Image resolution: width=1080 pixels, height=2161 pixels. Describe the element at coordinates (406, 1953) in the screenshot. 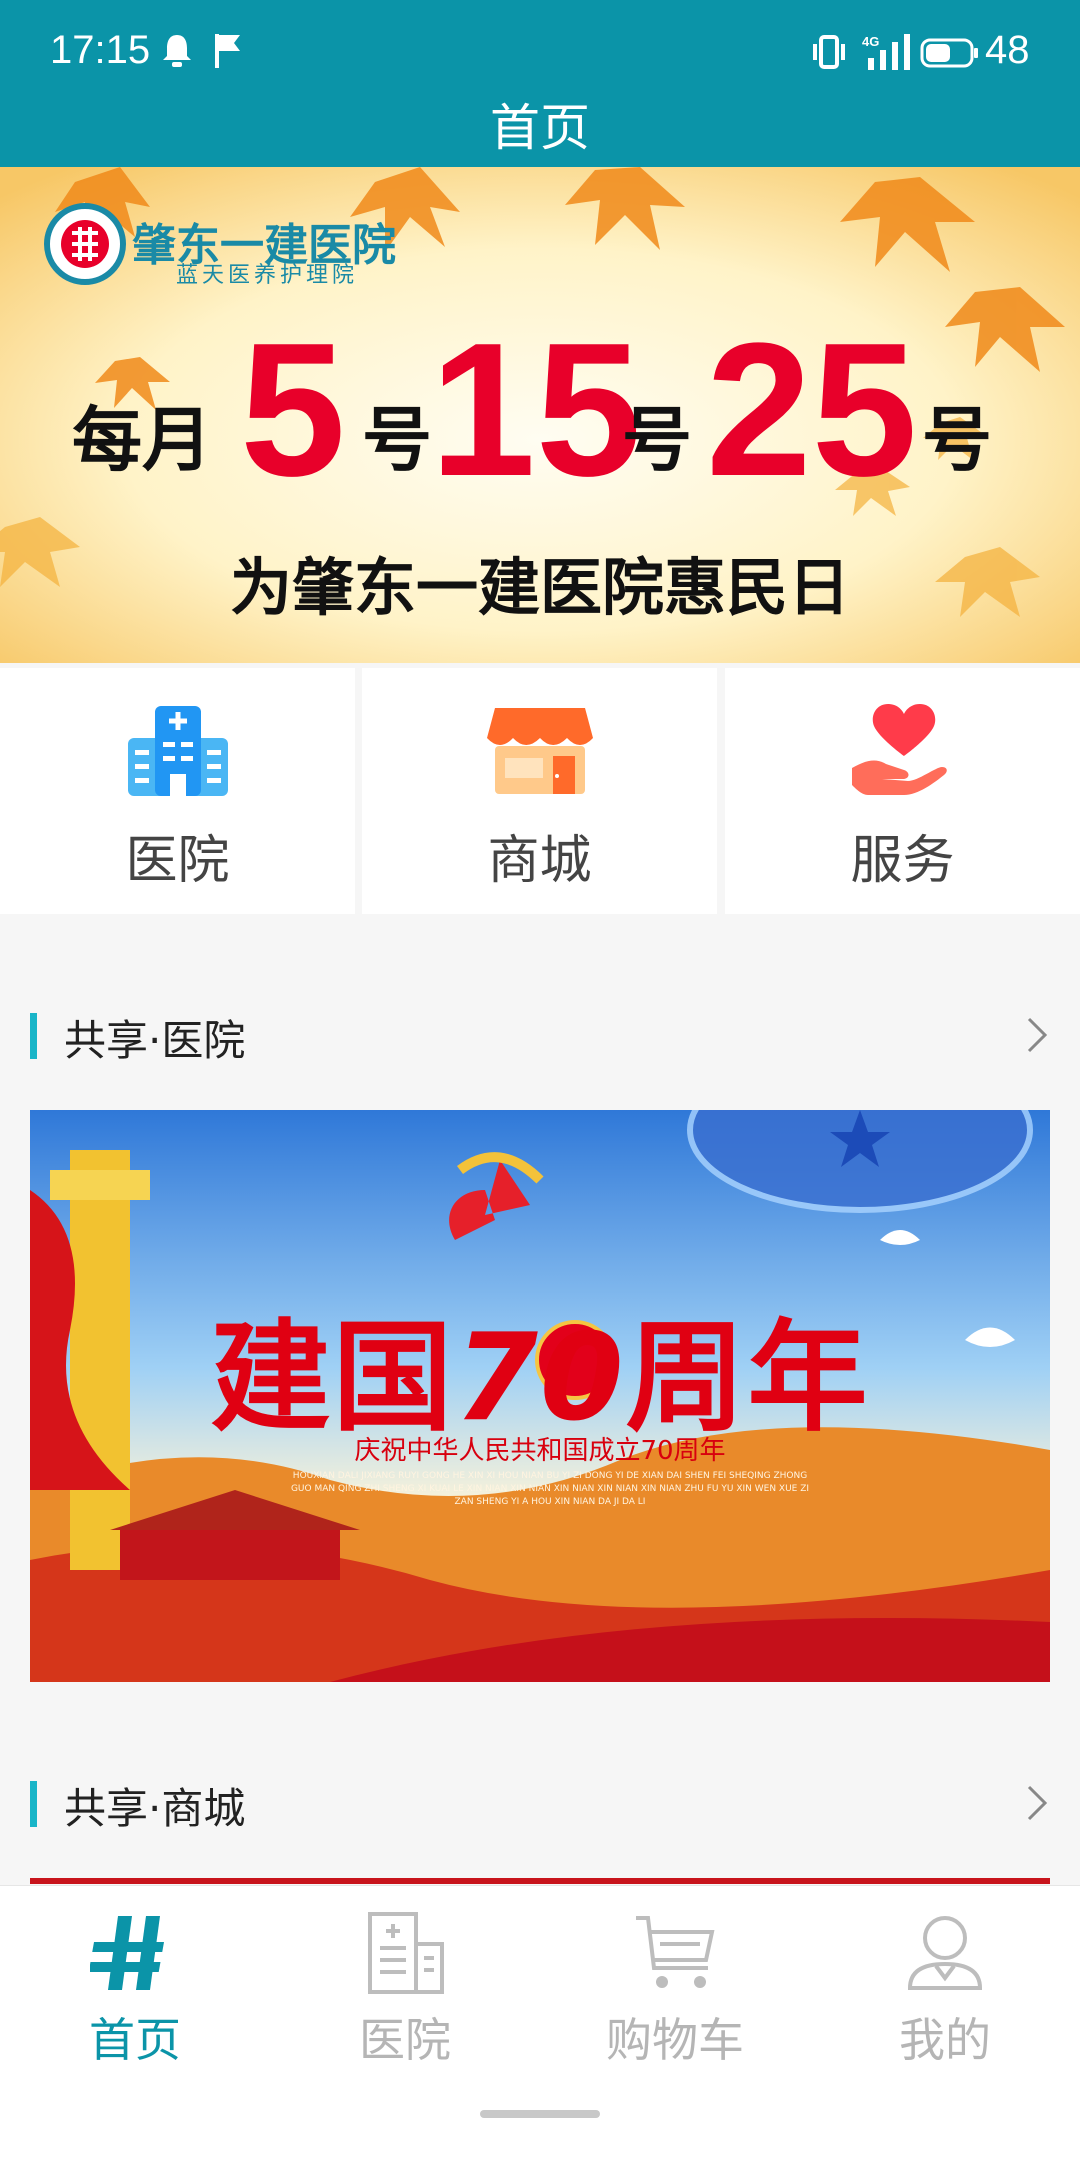

I see `building-icon` at that location.